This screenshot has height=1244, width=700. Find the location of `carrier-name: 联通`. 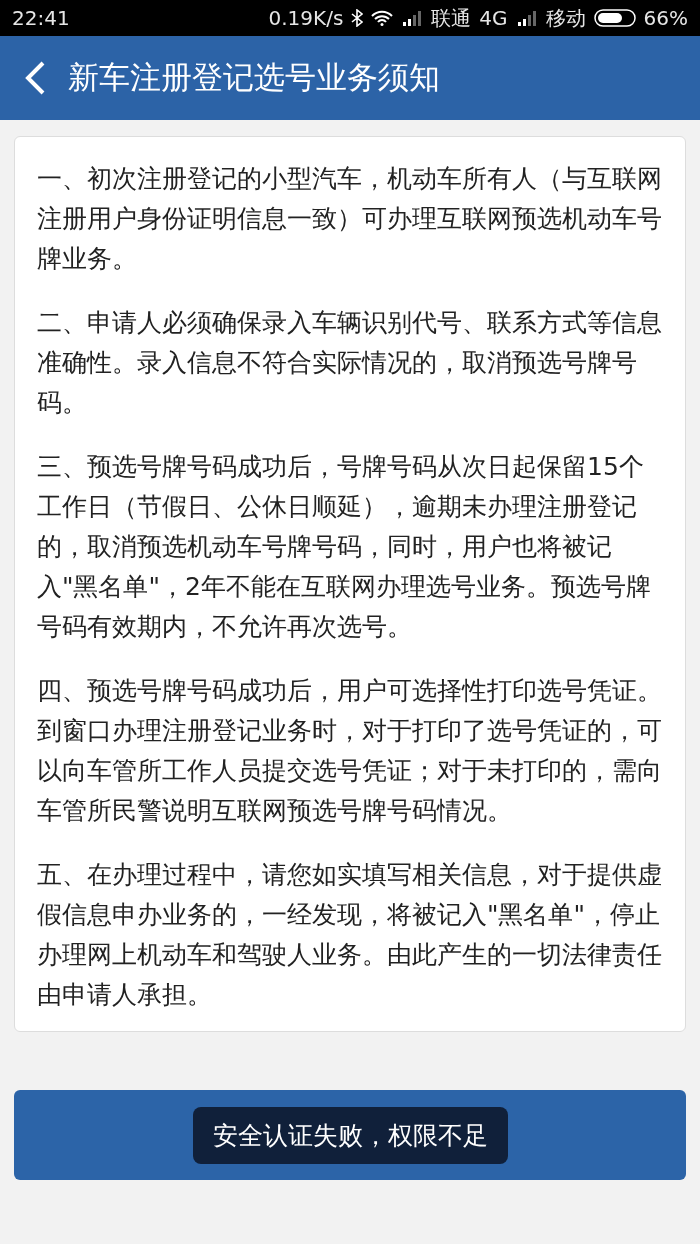

carrier-name: 联通 is located at coordinates (451, 18).